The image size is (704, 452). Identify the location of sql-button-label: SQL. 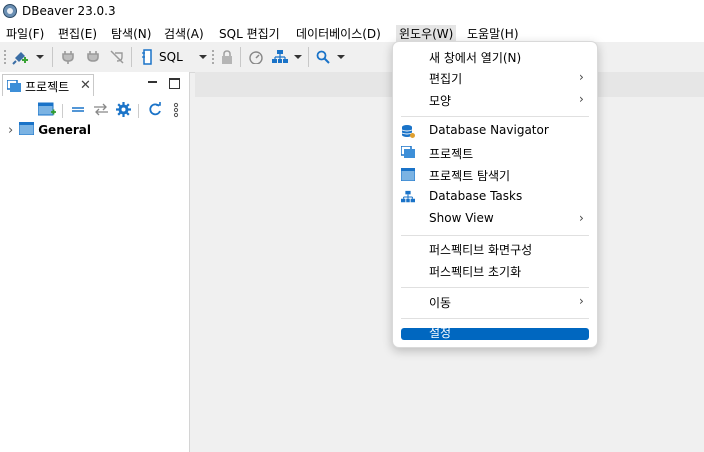
(171, 57).